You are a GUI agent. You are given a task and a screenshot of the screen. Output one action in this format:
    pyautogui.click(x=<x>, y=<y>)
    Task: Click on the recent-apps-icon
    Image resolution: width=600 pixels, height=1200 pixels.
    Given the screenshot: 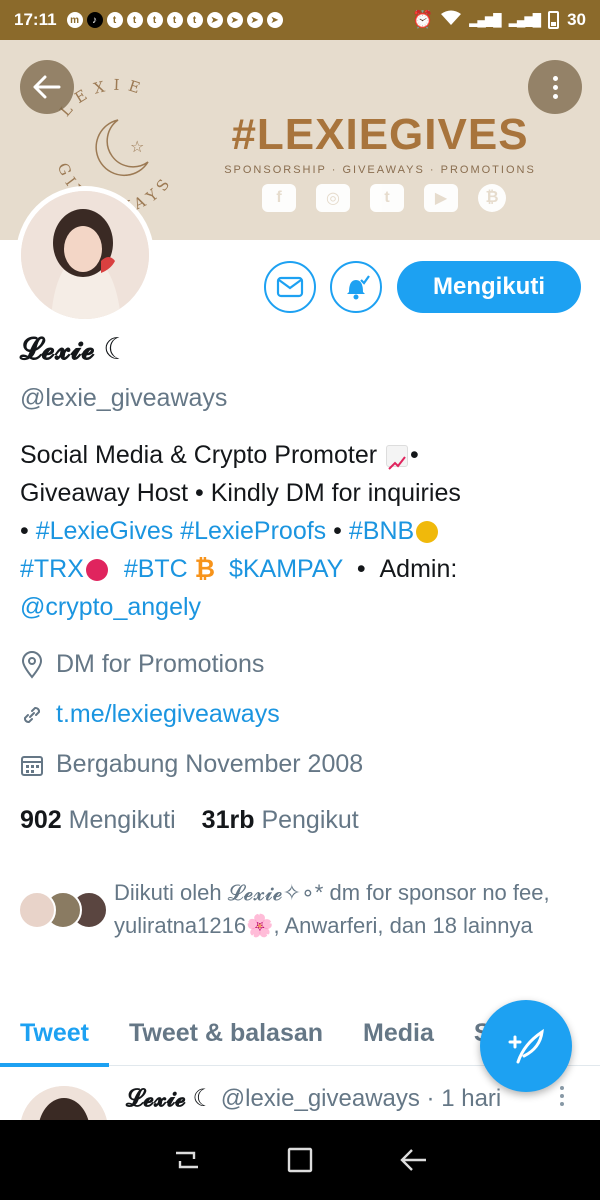 What is the action you would take?
    pyautogui.click(x=187, y=1160)
    